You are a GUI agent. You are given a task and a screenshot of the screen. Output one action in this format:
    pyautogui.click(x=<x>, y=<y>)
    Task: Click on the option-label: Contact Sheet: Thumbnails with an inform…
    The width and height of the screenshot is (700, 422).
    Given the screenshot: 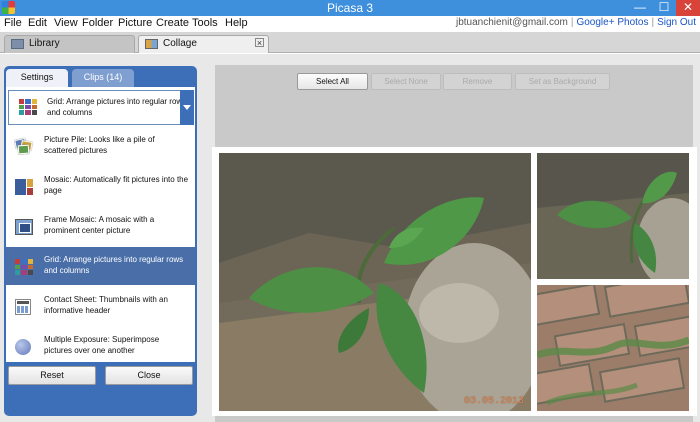 What is the action you would take?
    pyautogui.click(x=106, y=305)
    